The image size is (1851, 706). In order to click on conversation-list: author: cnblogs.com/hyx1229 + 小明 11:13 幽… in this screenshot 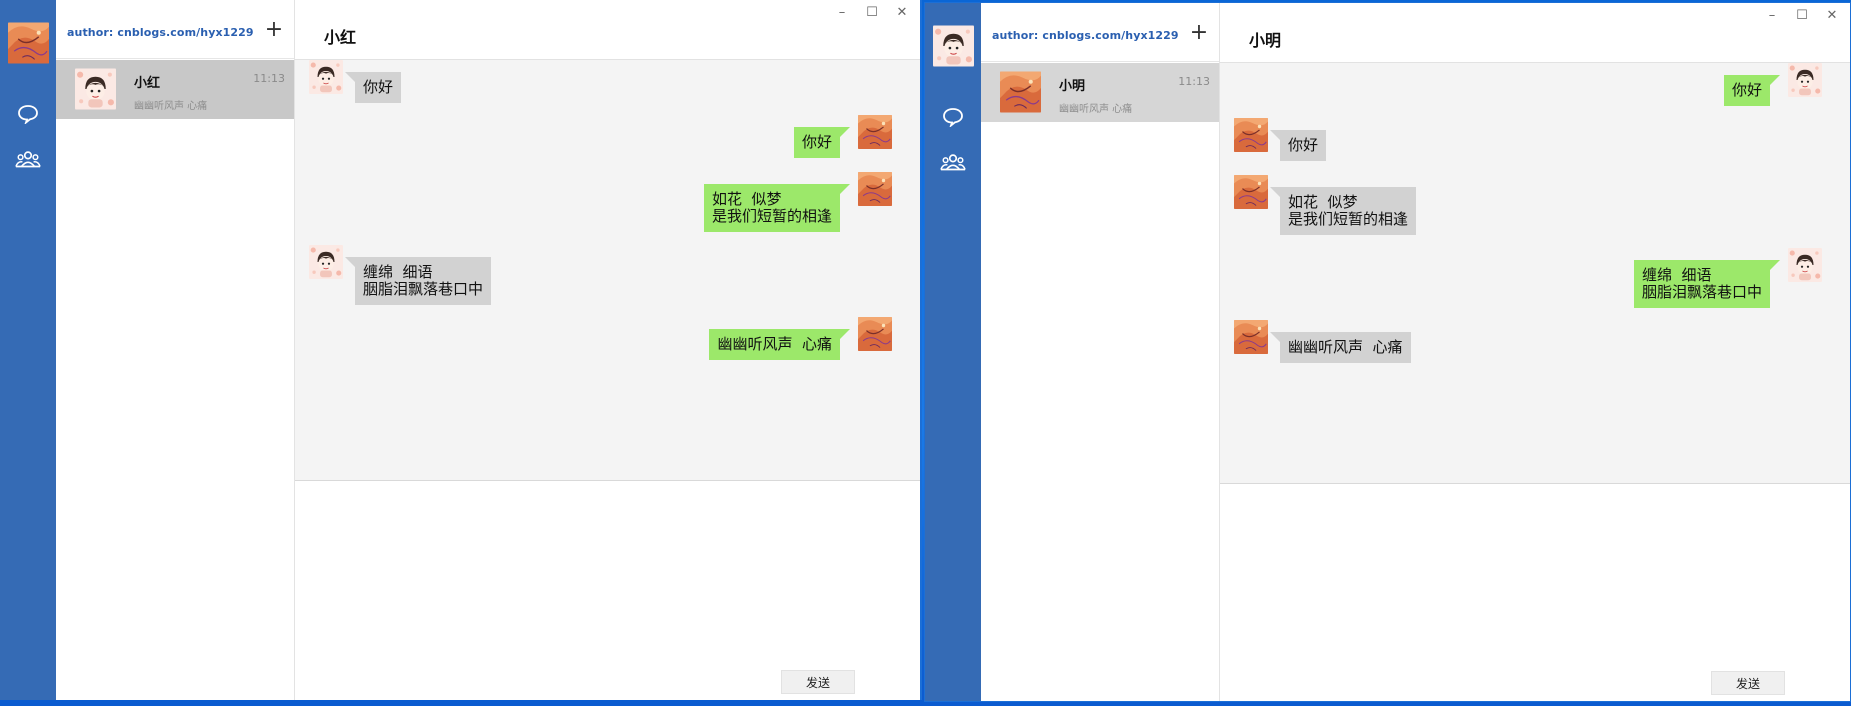, I will do `click(1100, 352)`.